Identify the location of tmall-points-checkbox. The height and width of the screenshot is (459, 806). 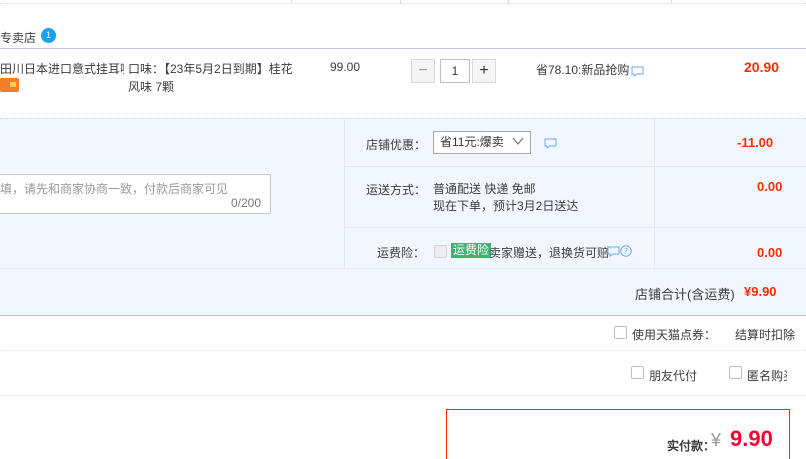
(620, 332).